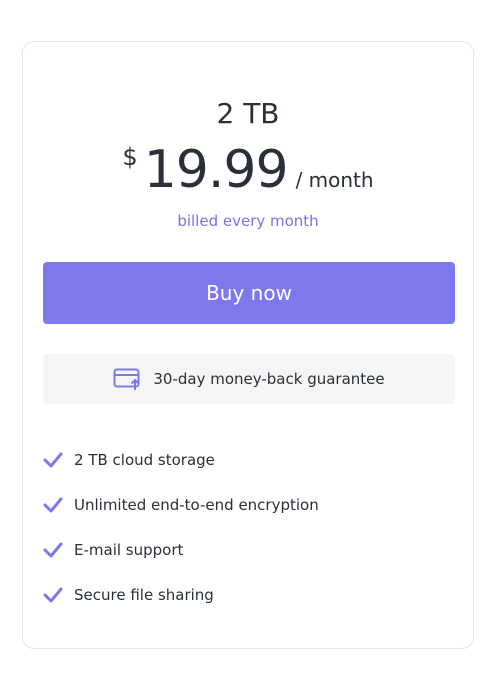 This screenshot has width=498, height=687. Describe the element at coordinates (248, 113) in the screenshot. I see `plan-name: 2 TB` at that location.